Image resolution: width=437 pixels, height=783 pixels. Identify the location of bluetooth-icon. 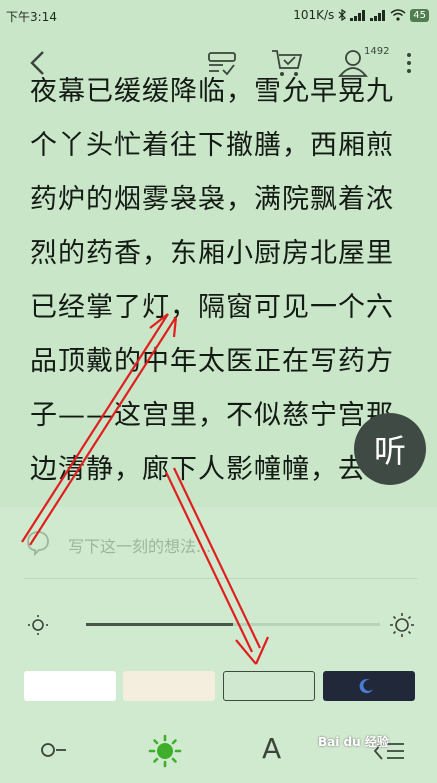
(342, 15).